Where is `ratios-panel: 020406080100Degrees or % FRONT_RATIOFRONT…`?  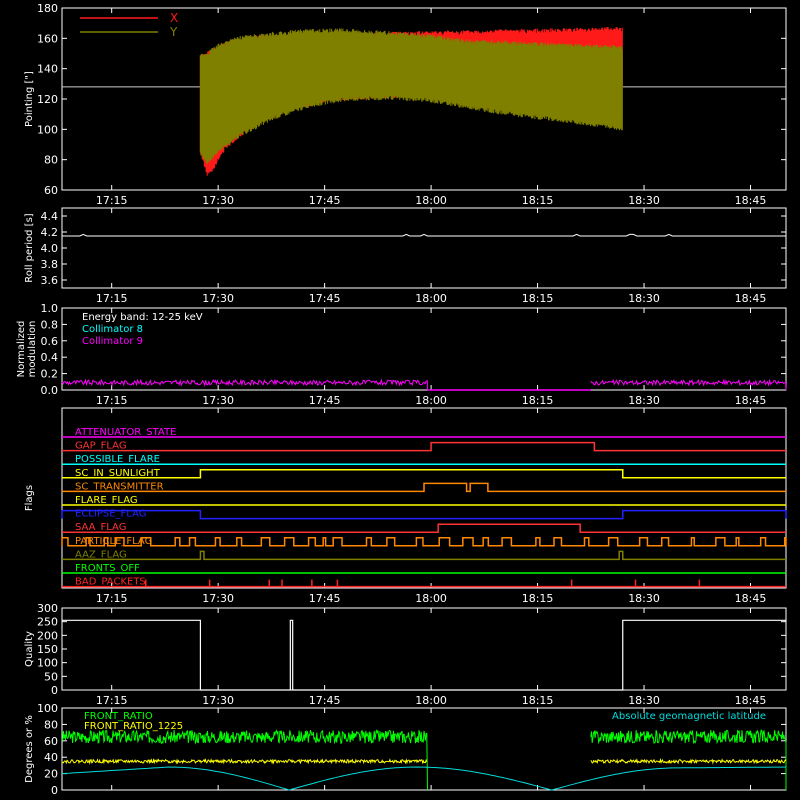
ratios-panel: 020406080100Degrees or % FRONT_RATIOFRONT… is located at coordinates (405, 749).